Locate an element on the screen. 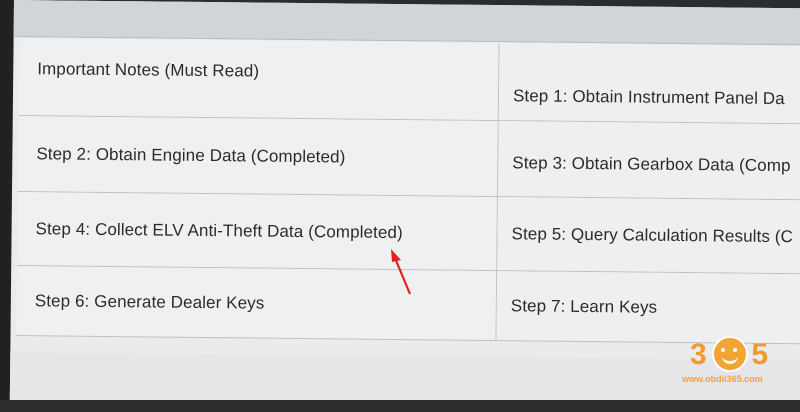  device-bezel-bottom is located at coordinates (400, 406).